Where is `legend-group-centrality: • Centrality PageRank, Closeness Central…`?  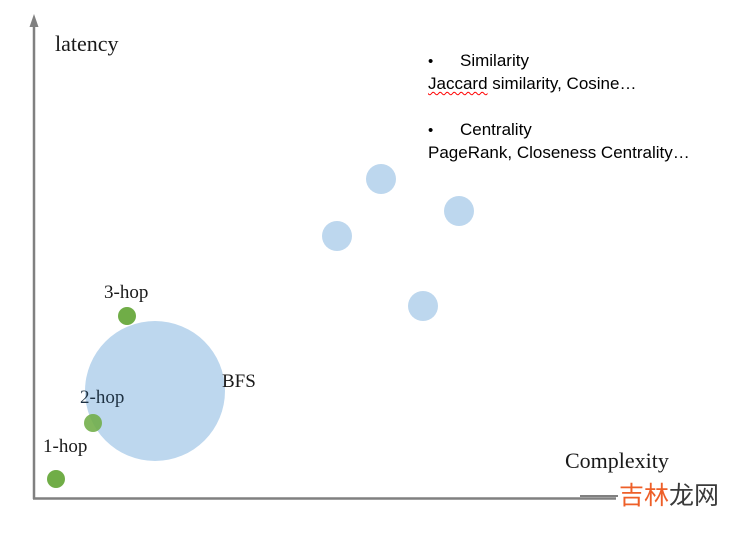
legend-group-centrality: • Centrality PageRank, Closeness Central… is located at coordinates (578, 141).